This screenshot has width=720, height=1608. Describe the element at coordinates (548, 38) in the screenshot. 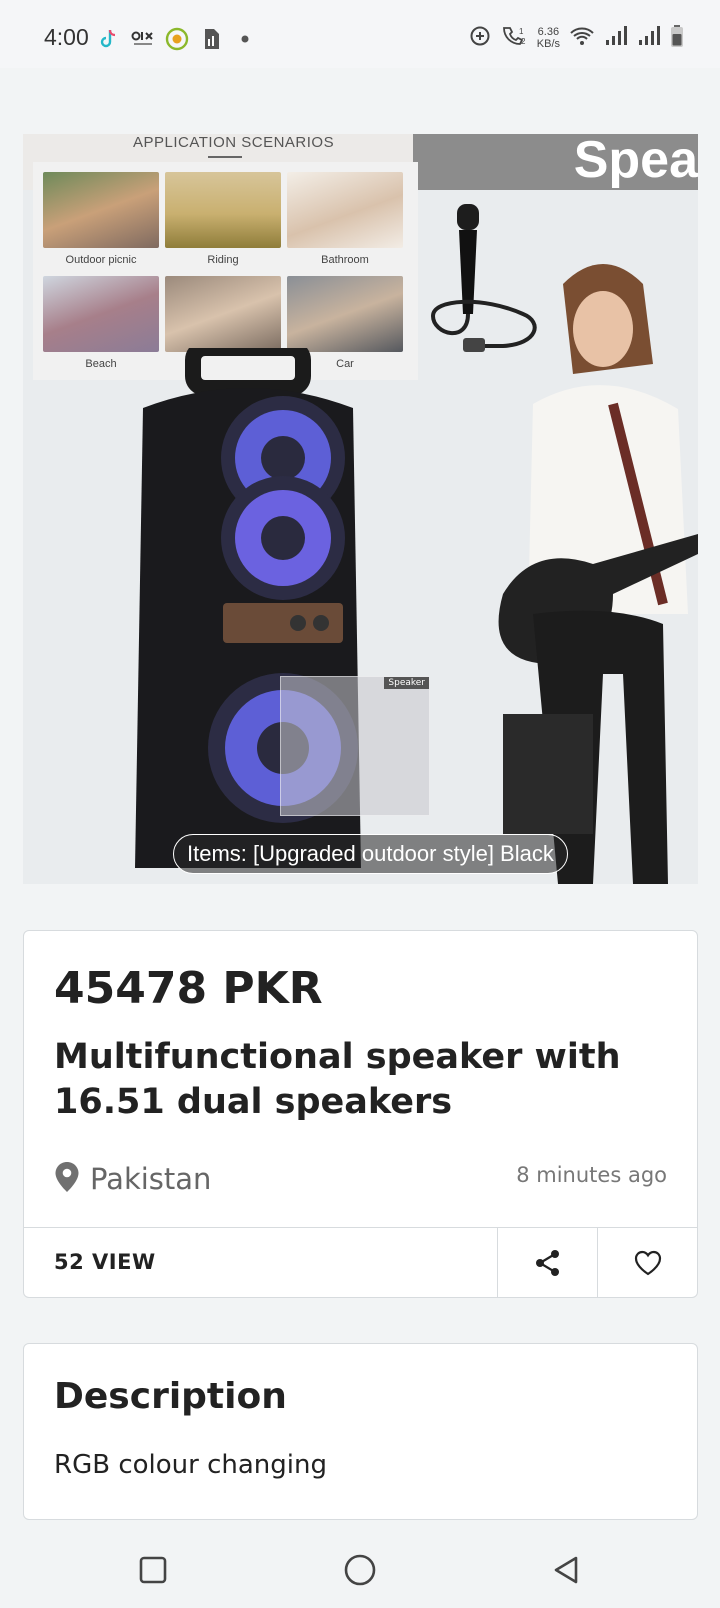

I see `network-speed: 6.36 KB/s` at that location.